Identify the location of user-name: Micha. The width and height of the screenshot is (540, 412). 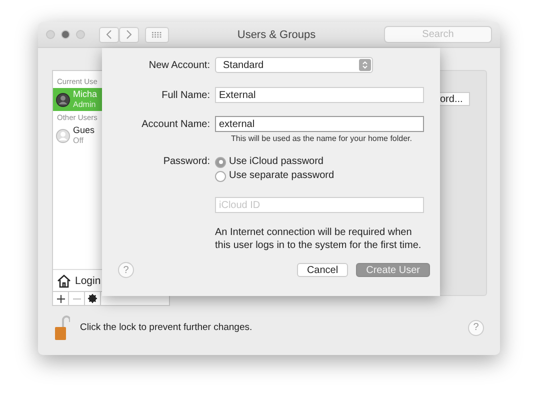
(85, 94).